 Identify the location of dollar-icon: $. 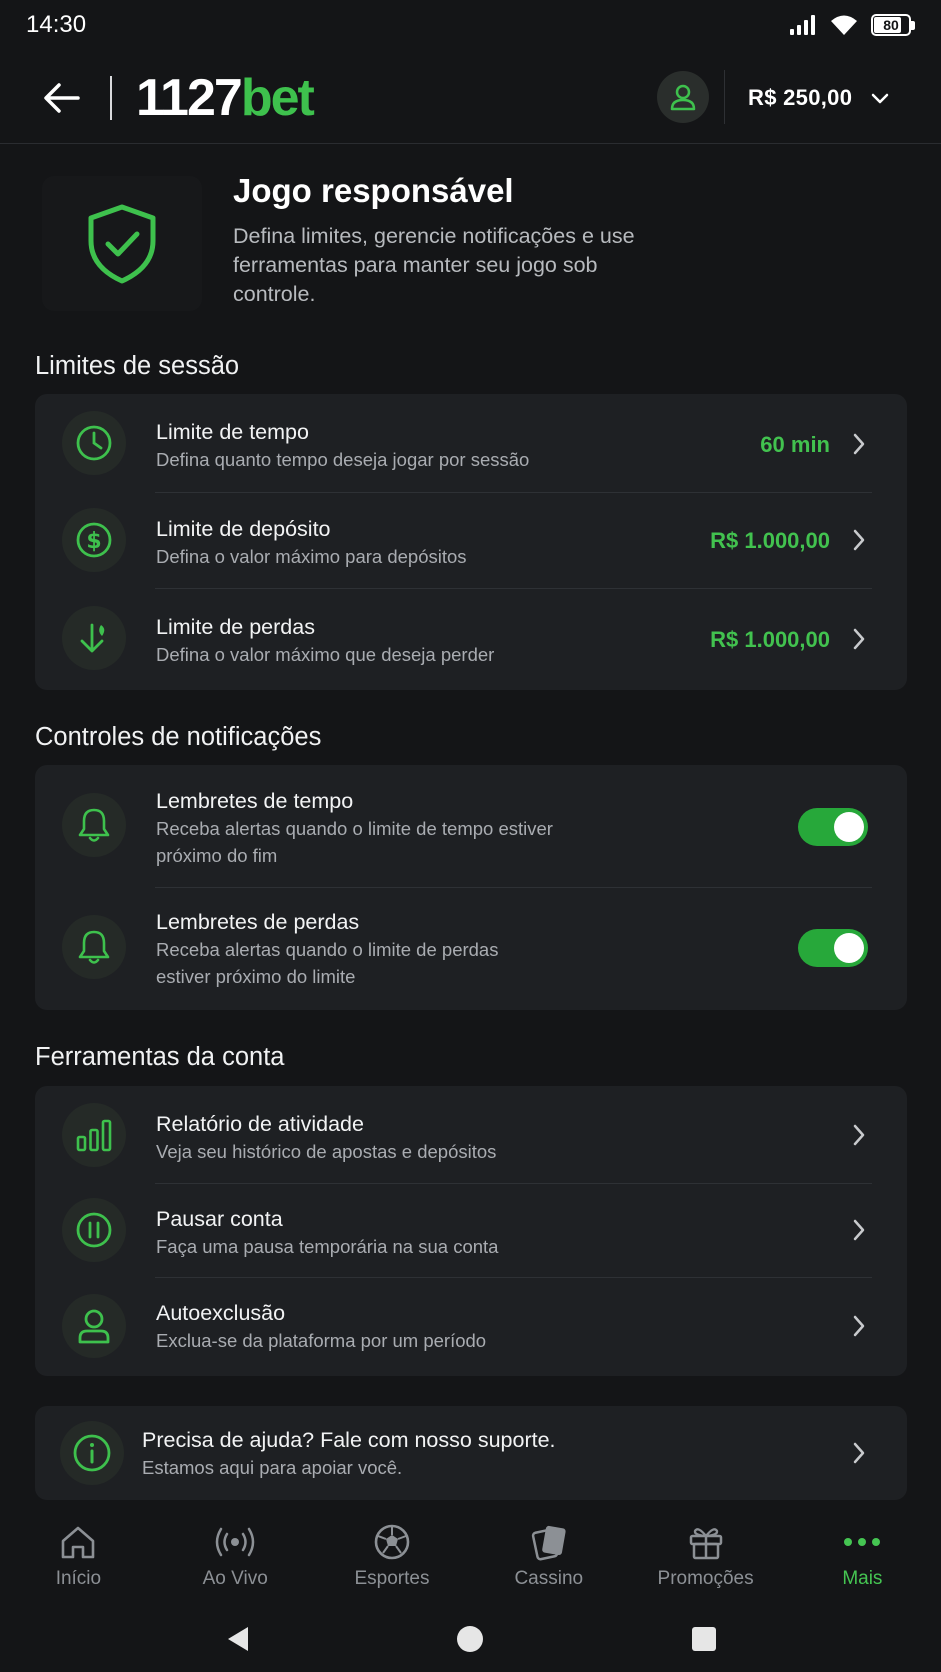
(94, 540).